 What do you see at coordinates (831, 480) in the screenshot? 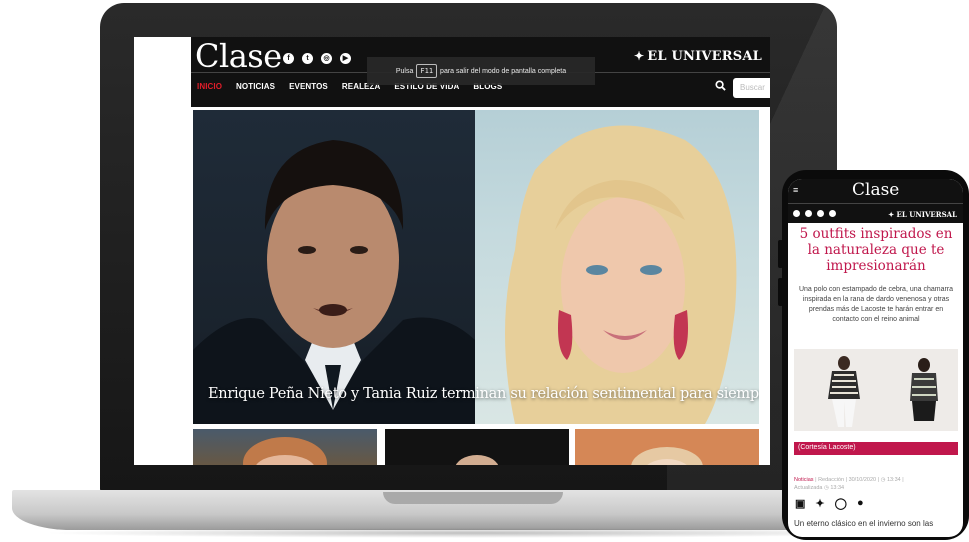
I see `article-author: Redacción` at bounding box center [831, 480].